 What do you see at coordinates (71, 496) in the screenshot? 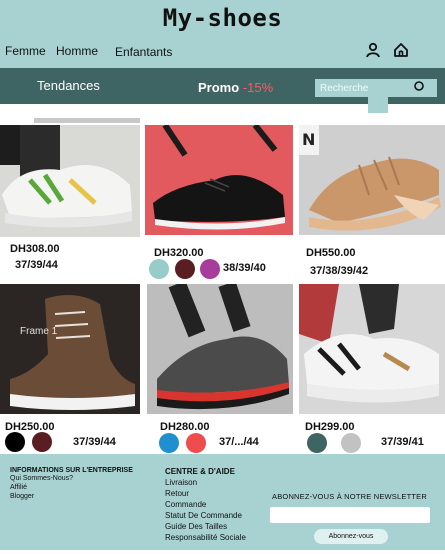
I see `footer-link: Blogger` at bounding box center [71, 496].